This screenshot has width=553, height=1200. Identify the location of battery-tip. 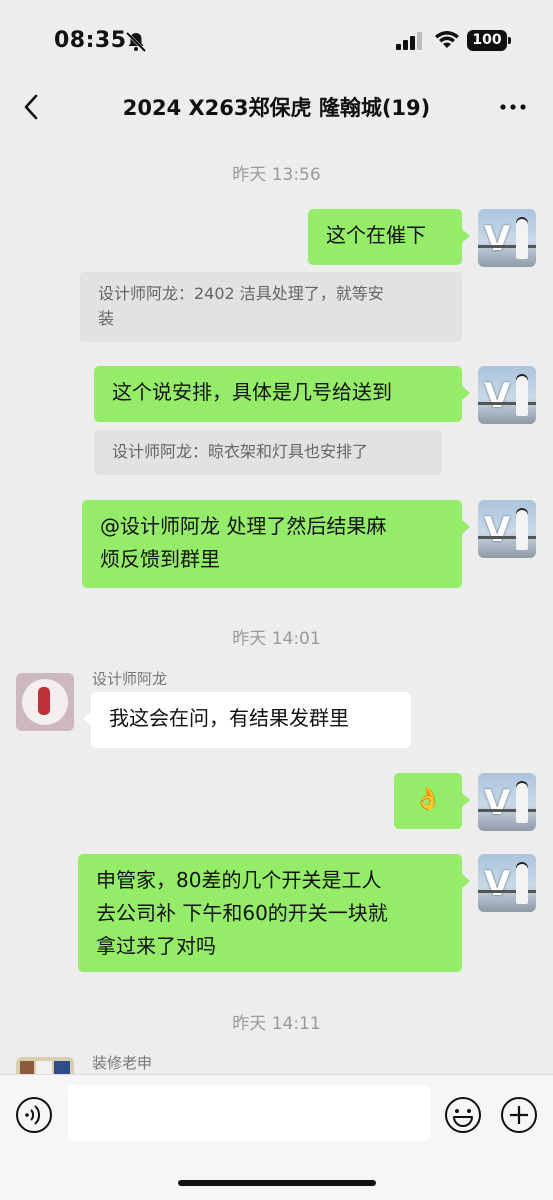
(509, 40).